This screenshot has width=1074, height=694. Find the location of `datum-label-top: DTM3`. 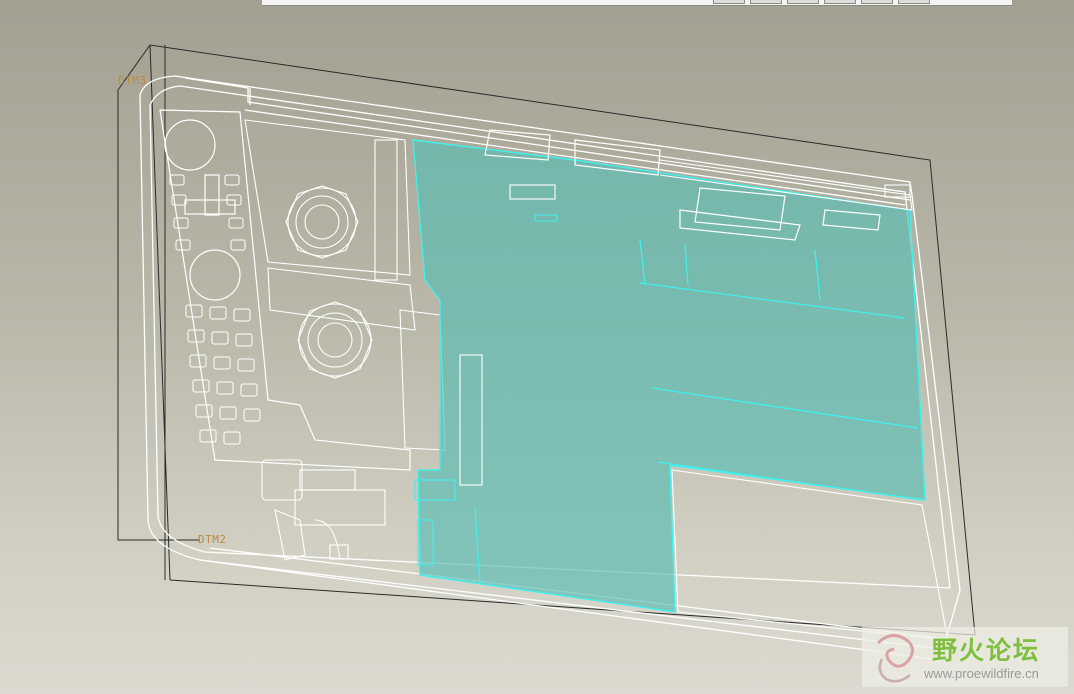

datum-label-top: DTM3 is located at coordinates (132, 80).